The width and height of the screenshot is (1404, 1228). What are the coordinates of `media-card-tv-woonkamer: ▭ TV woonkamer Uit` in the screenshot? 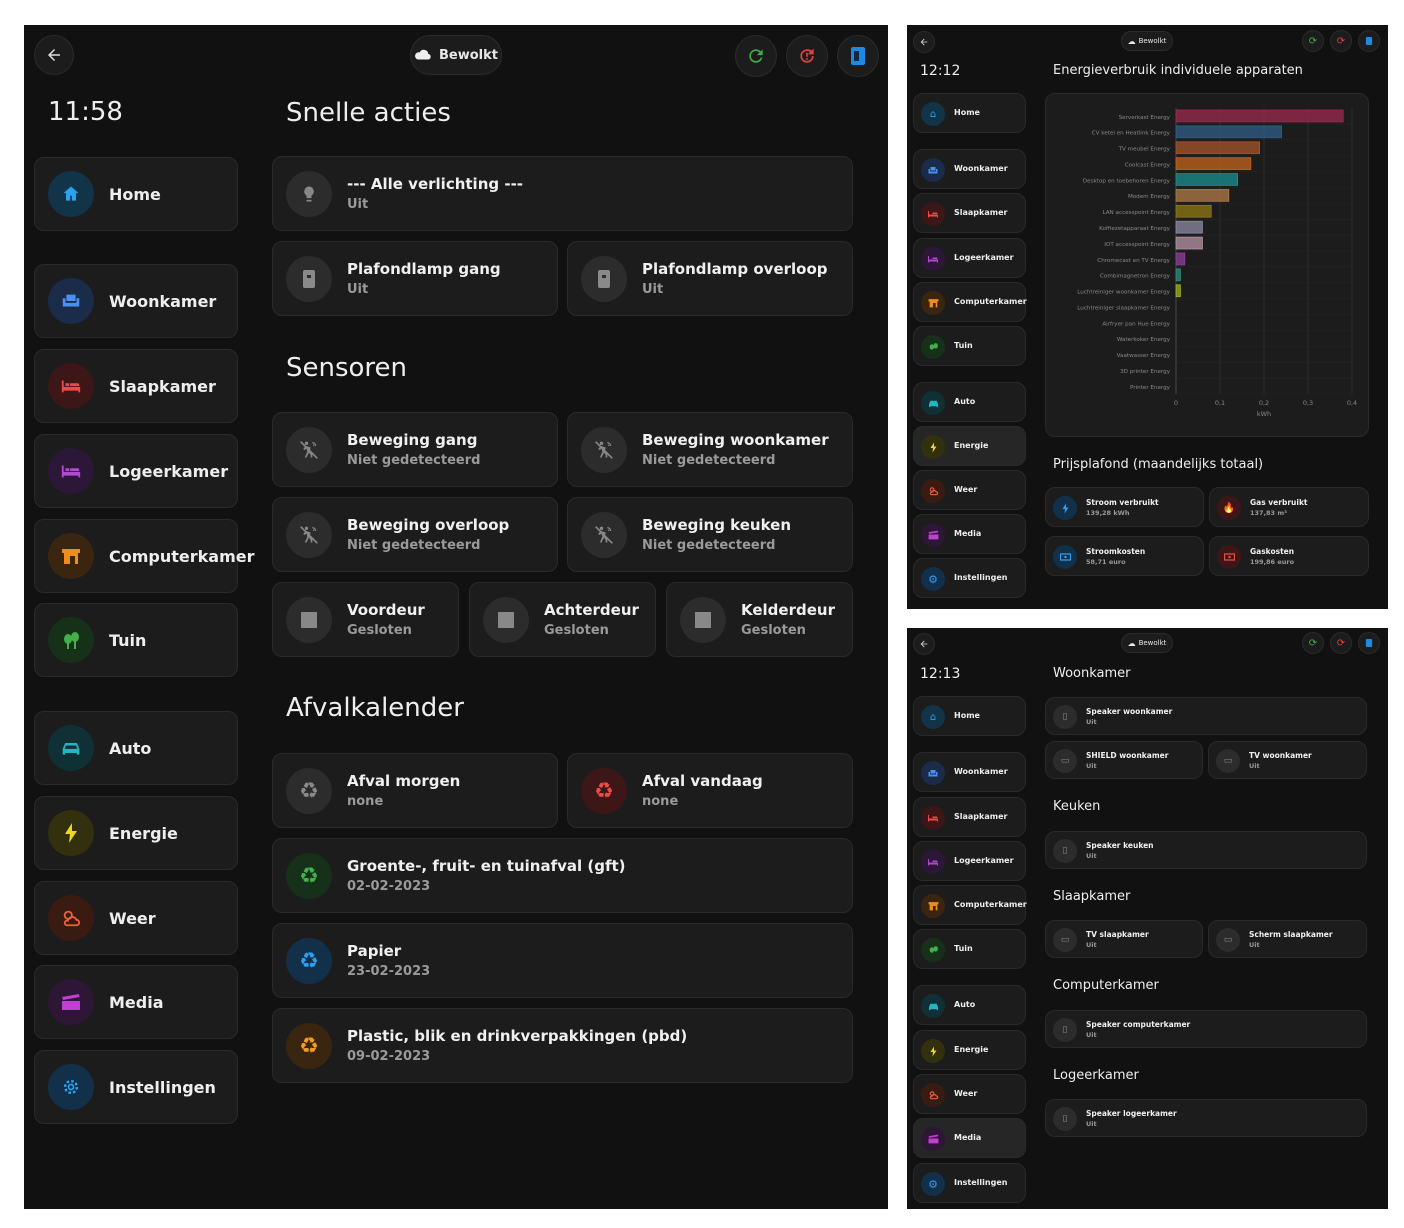 It's located at (1287, 760).